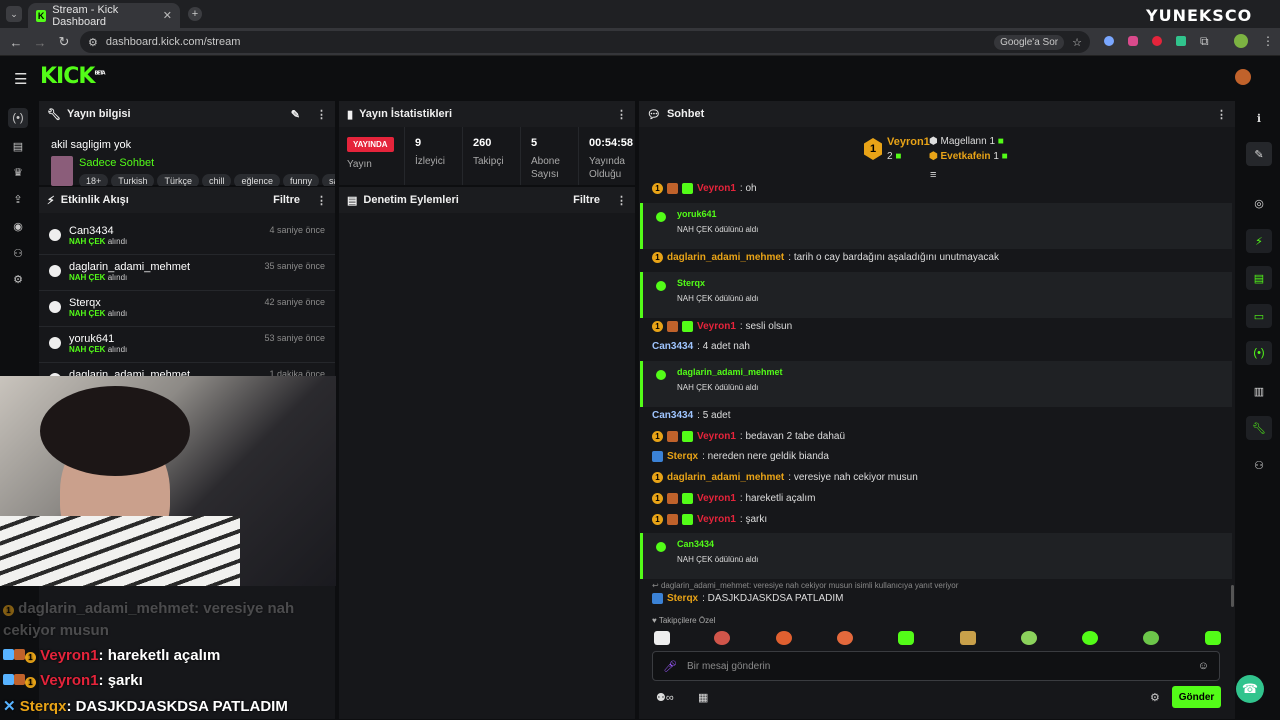 This screenshot has height=720, width=1280. Describe the element at coordinates (187, 309) in the screenshot. I see `event-row: Sterqx NAH ÇEK alındı 42 saniye önce` at that location.